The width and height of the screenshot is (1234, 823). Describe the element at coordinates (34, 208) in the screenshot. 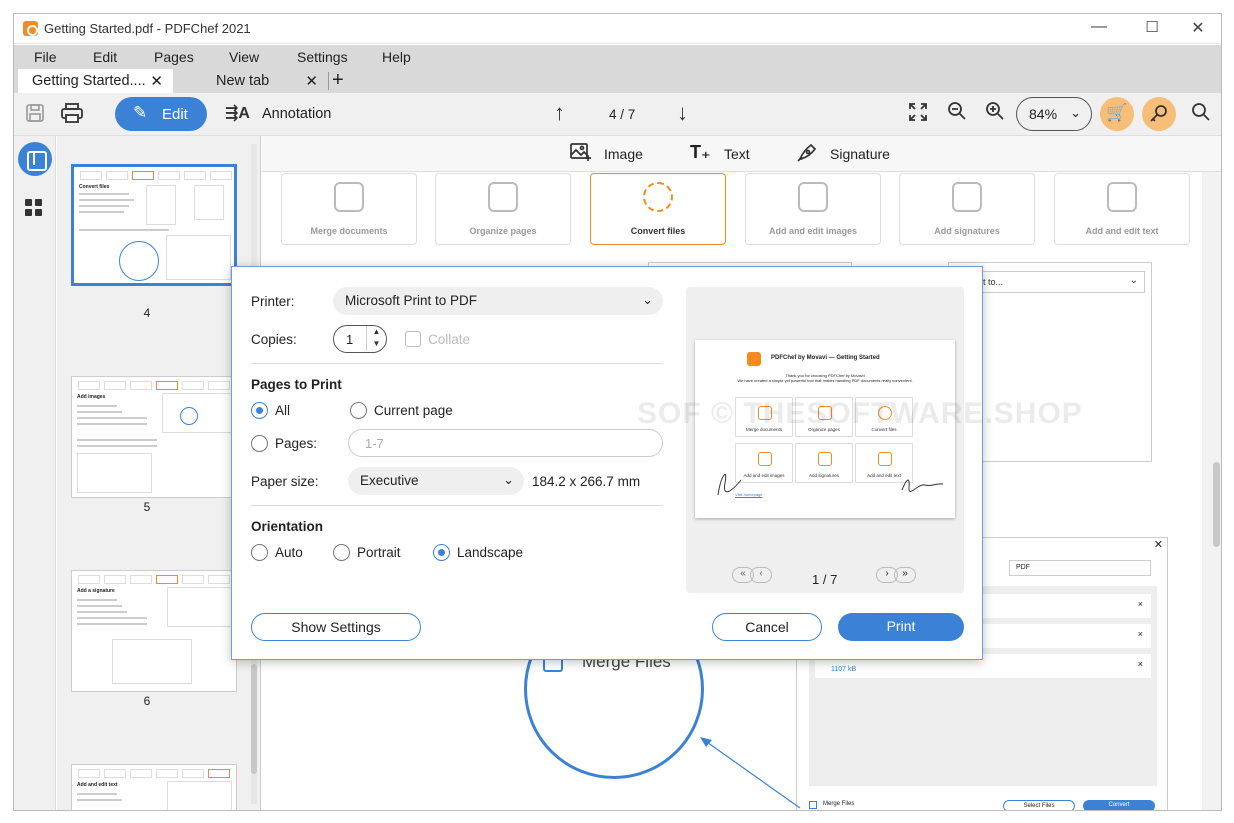

I see `pages-grid-icon` at that location.